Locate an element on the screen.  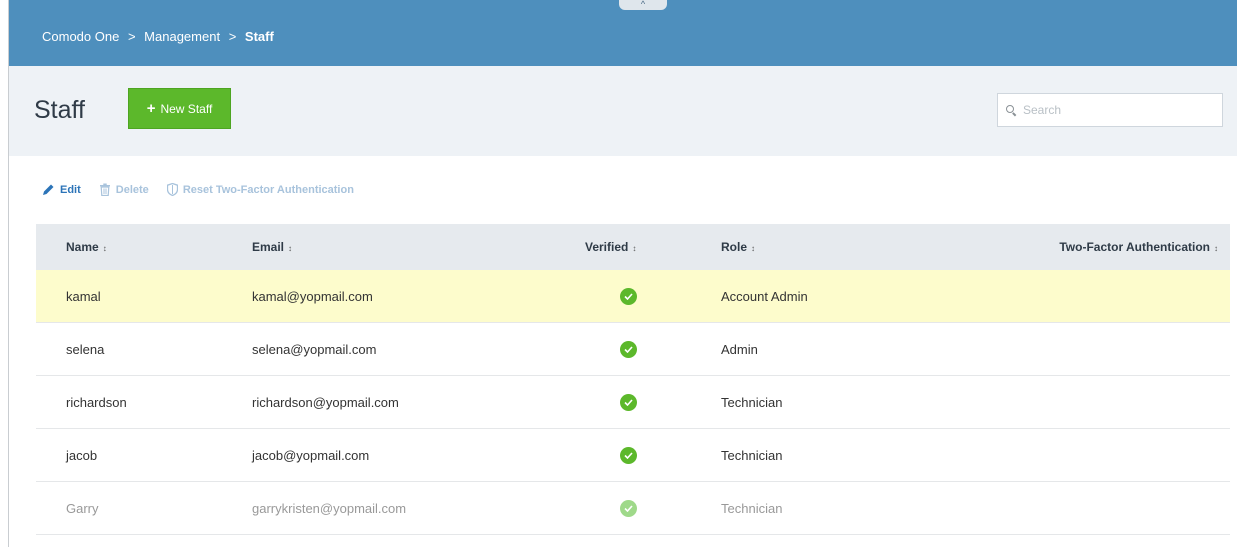
shield-icon is located at coordinates (172, 189).